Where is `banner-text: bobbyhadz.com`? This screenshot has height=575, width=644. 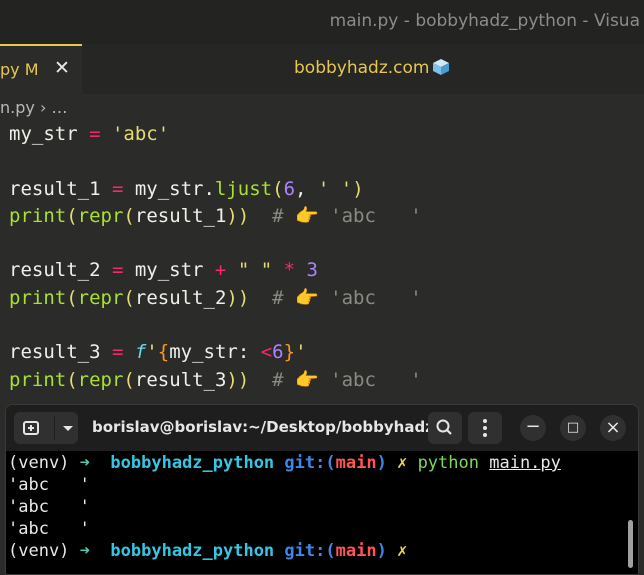
banner-text: bobbyhadz.com is located at coordinates (362, 68).